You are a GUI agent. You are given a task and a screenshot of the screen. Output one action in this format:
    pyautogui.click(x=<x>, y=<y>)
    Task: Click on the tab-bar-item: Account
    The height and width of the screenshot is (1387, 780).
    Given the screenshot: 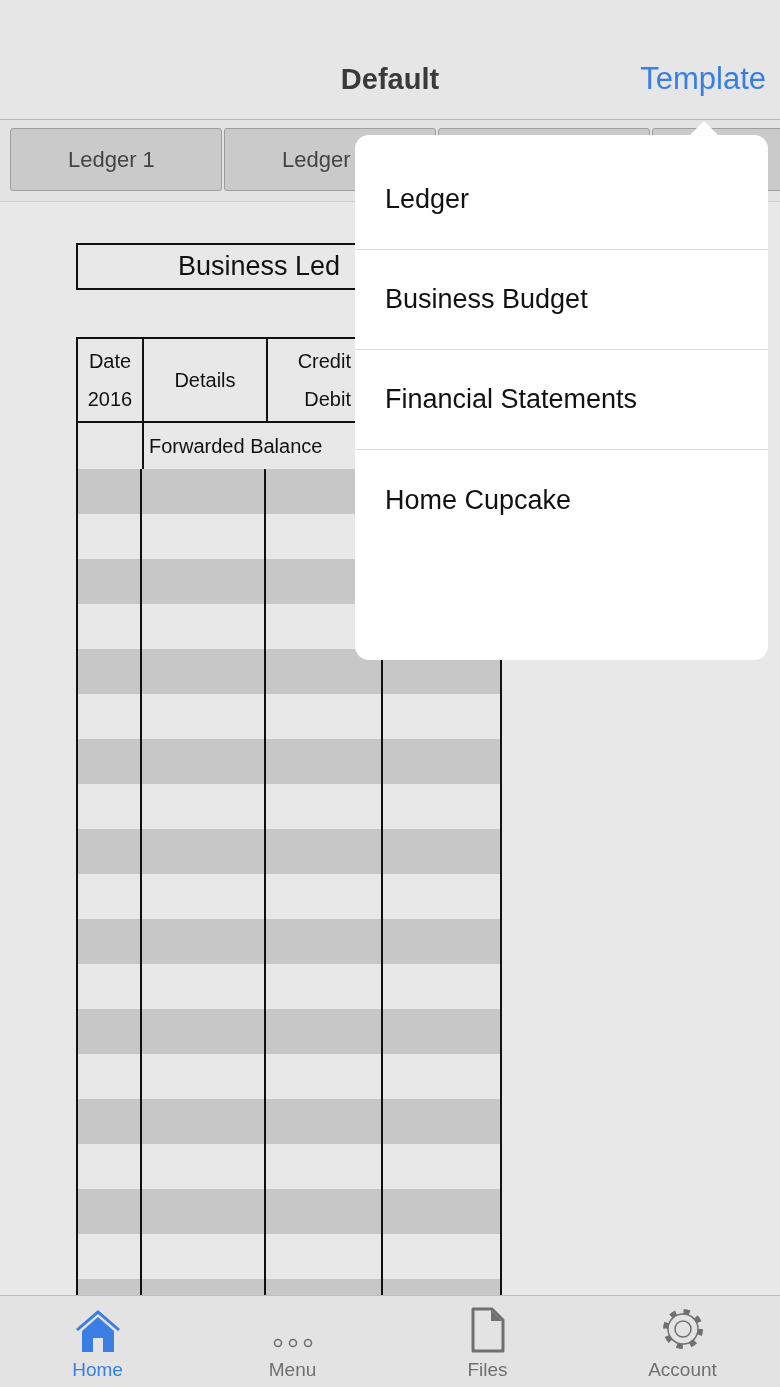 What is the action you would take?
    pyautogui.click(x=682, y=1341)
    